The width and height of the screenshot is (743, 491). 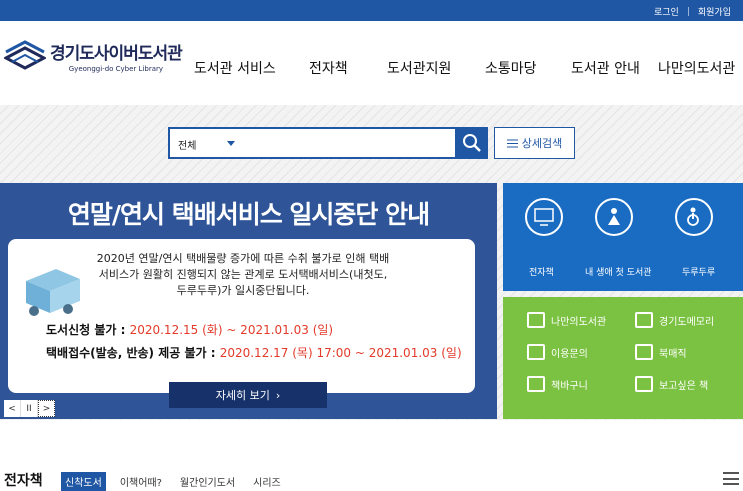 What do you see at coordinates (623, 237) in the screenshot?
I see `quick-menu-blue: 전자책 내 생애 첫 도서관 두루두루` at bounding box center [623, 237].